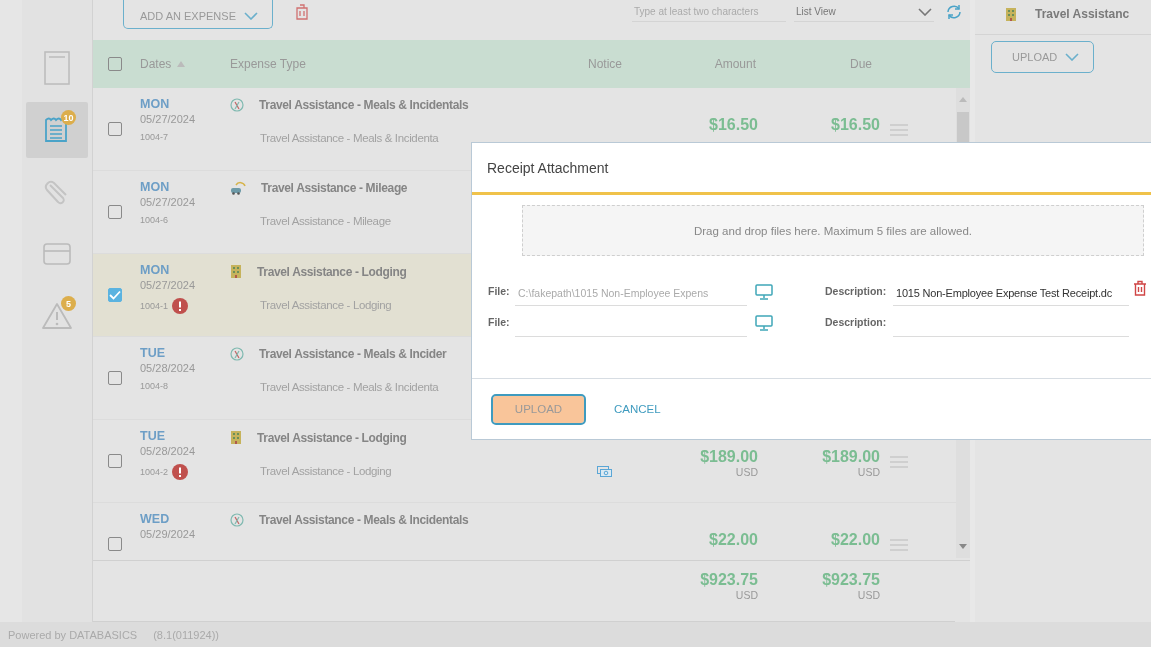 This screenshot has height=647, width=1151. Describe the element at coordinates (68, 303) in the screenshot. I see `count-badge: 5` at that location.